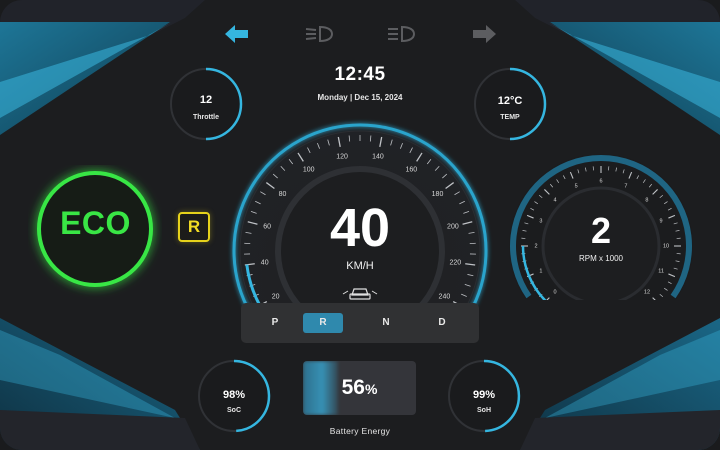 This screenshot has width=720, height=450. What do you see at coordinates (540, 222) in the screenshot?
I see `rpm-tick-label: 3` at bounding box center [540, 222].